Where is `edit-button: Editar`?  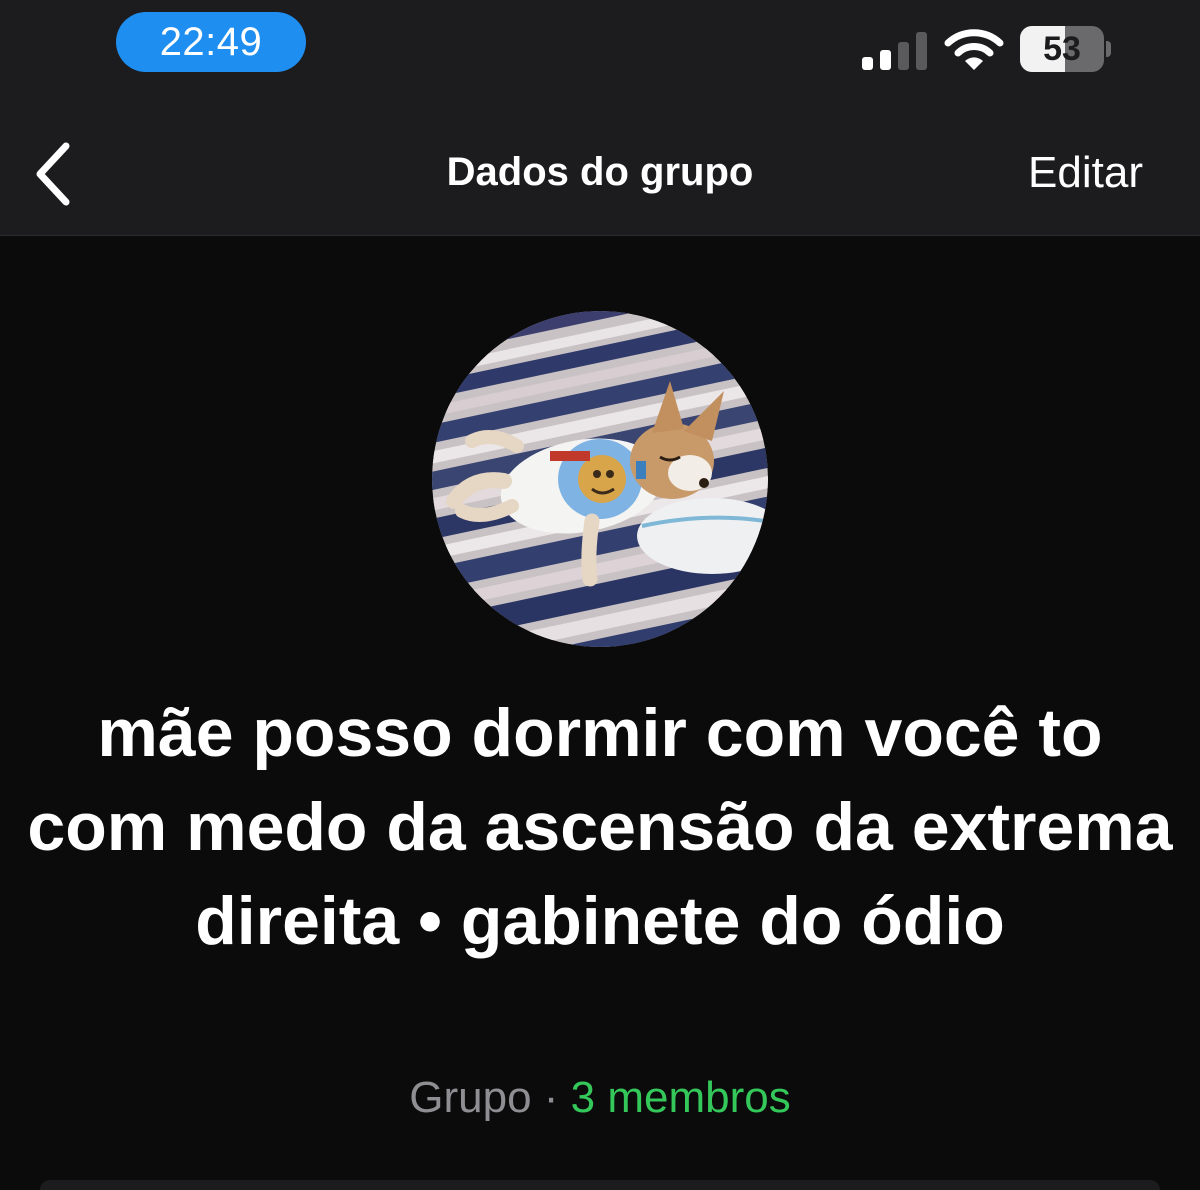
edit-button: Editar is located at coordinates (1085, 172).